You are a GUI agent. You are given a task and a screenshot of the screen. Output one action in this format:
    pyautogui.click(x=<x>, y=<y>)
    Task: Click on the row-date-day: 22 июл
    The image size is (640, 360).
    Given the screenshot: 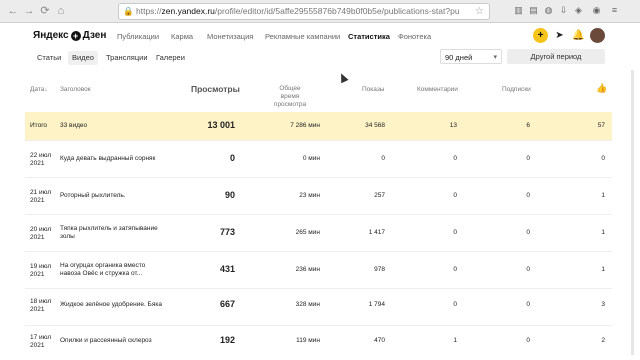 What is the action you would take?
    pyautogui.click(x=41, y=155)
    